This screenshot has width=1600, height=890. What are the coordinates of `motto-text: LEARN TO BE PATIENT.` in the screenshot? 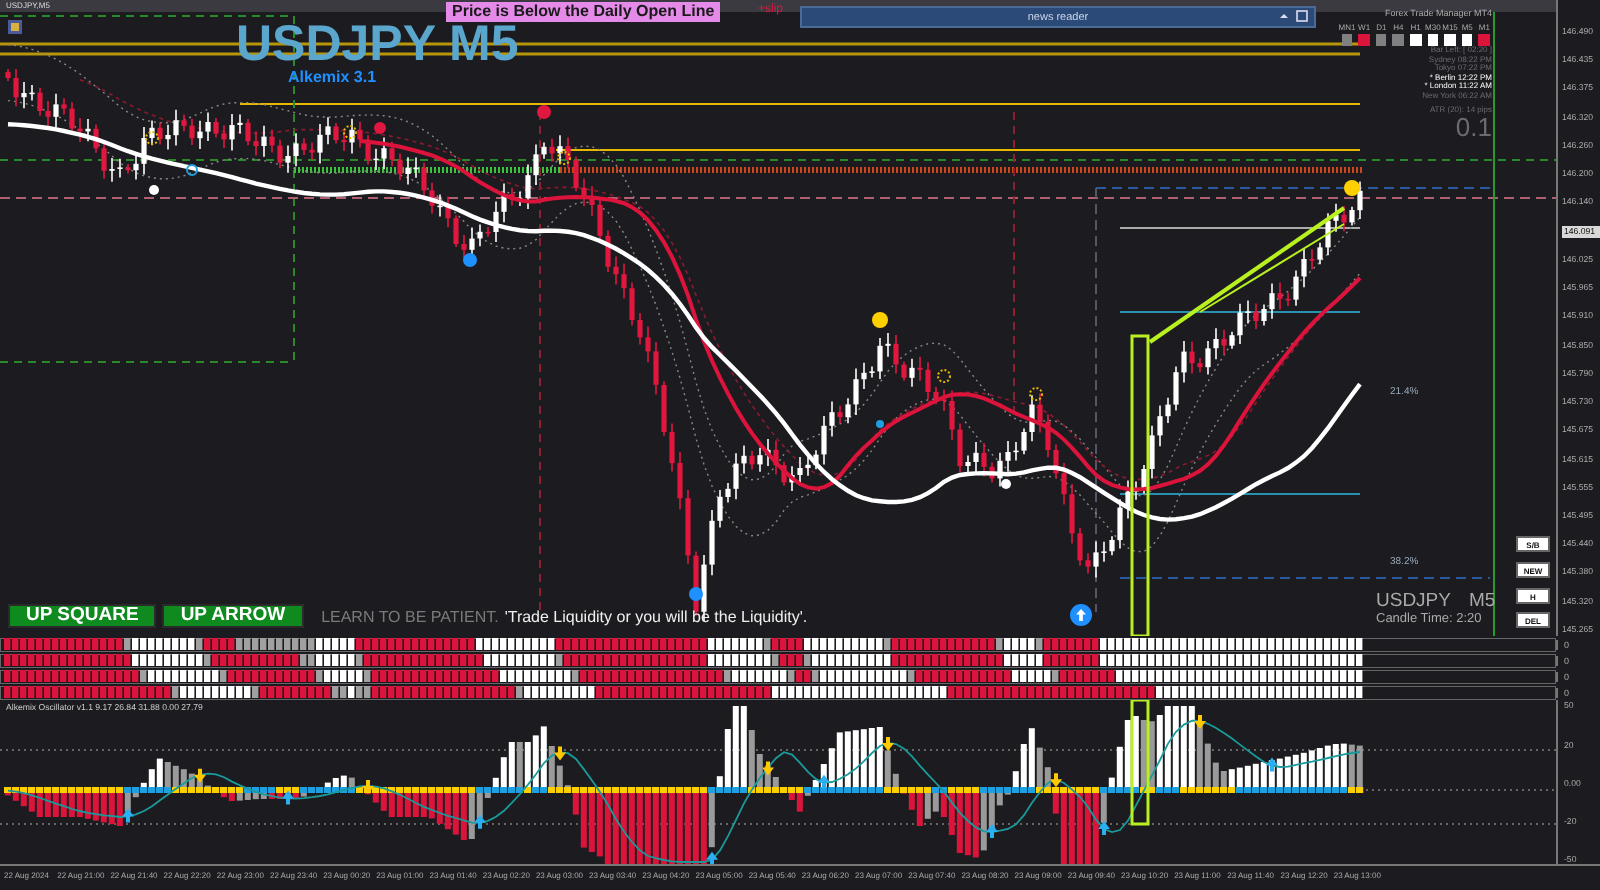 It's located at (410, 616).